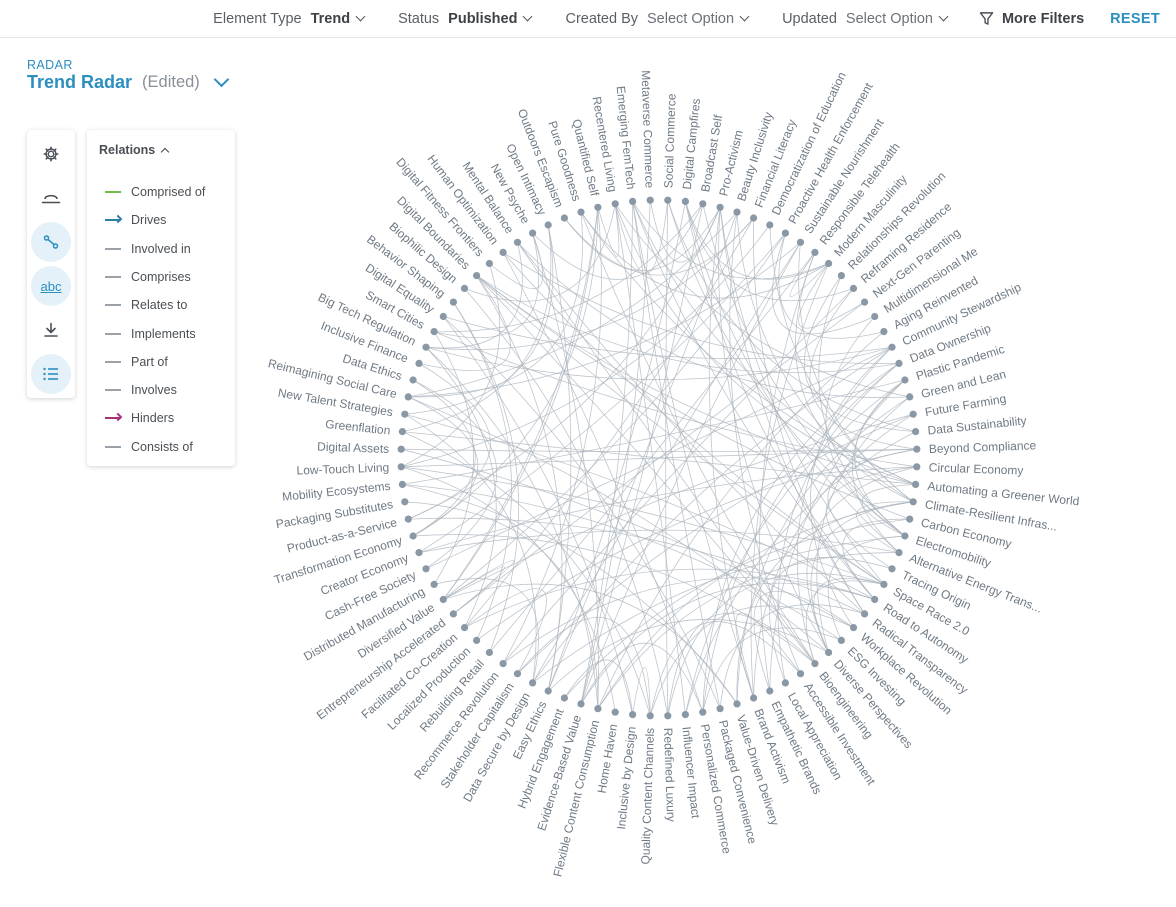 This screenshot has height=907, width=1176. Describe the element at coordinates (51, 286) in the screenshot. I see `labels-toggle-button: abc` at that location.